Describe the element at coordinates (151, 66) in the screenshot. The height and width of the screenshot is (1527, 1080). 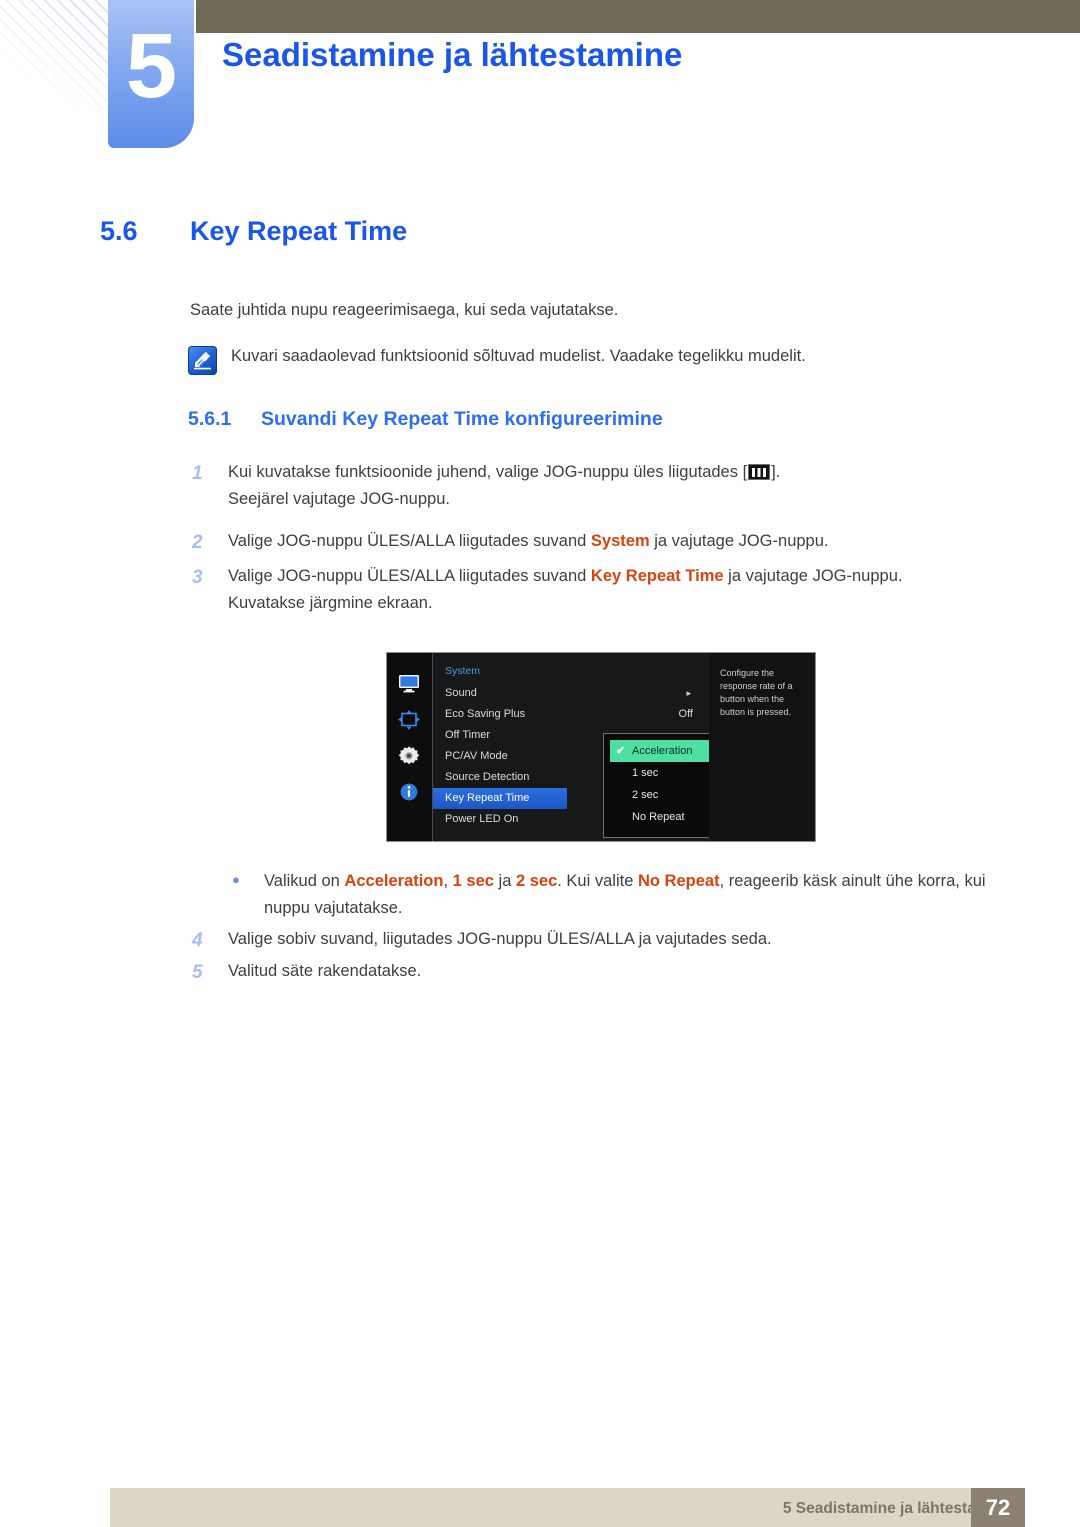
I see `chapter-number: 5` at that location.